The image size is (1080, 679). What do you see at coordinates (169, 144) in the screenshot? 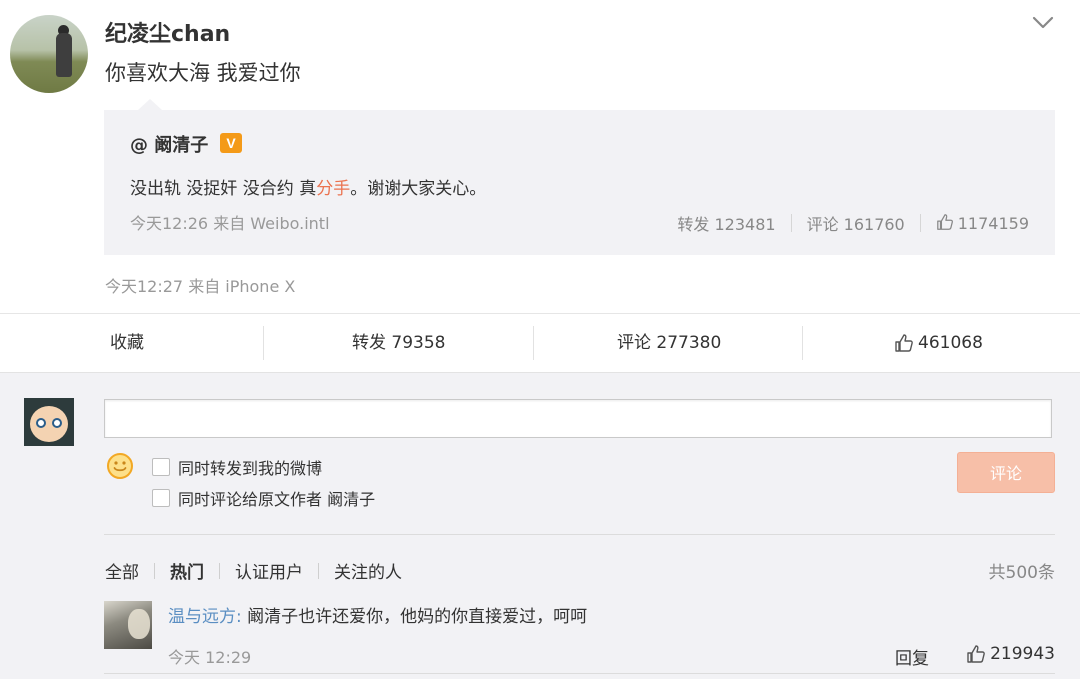
I see `original-author-name: @ 阚清子` at bounding box center [169, 144].